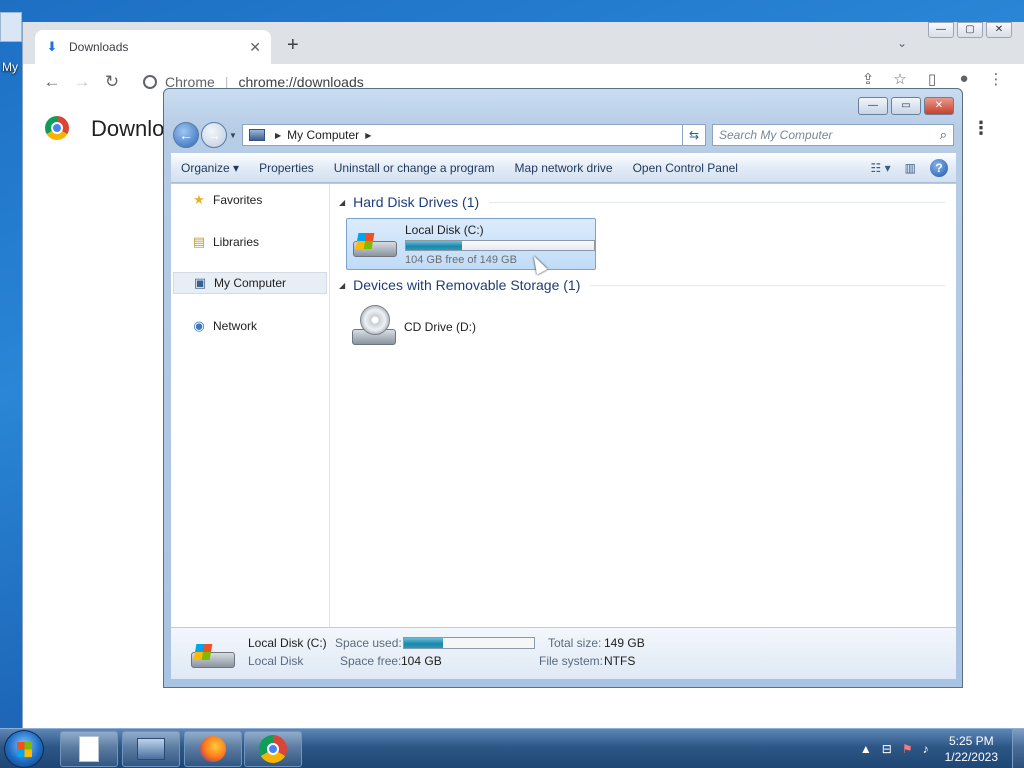 Image resolution: width=1024 pixels, height=768 pixels. I want to click on space-used-label: Space used:, so click(368, 643).